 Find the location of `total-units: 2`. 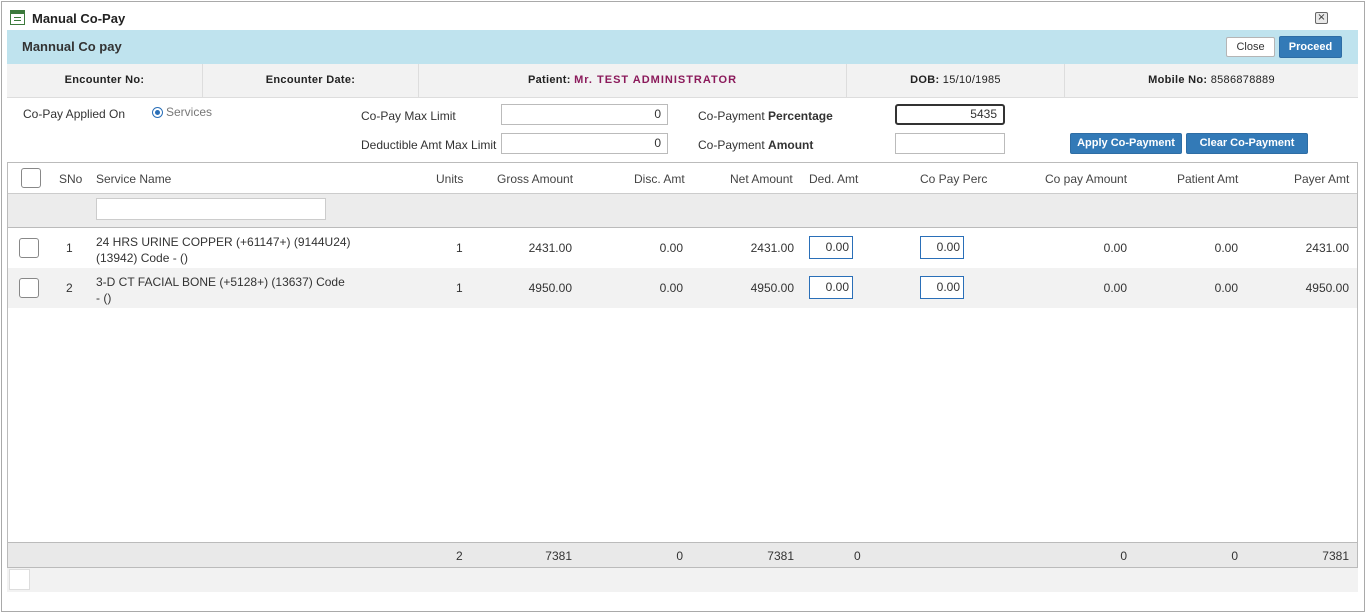

total-units: 2 is located at coordinates (459, 556).